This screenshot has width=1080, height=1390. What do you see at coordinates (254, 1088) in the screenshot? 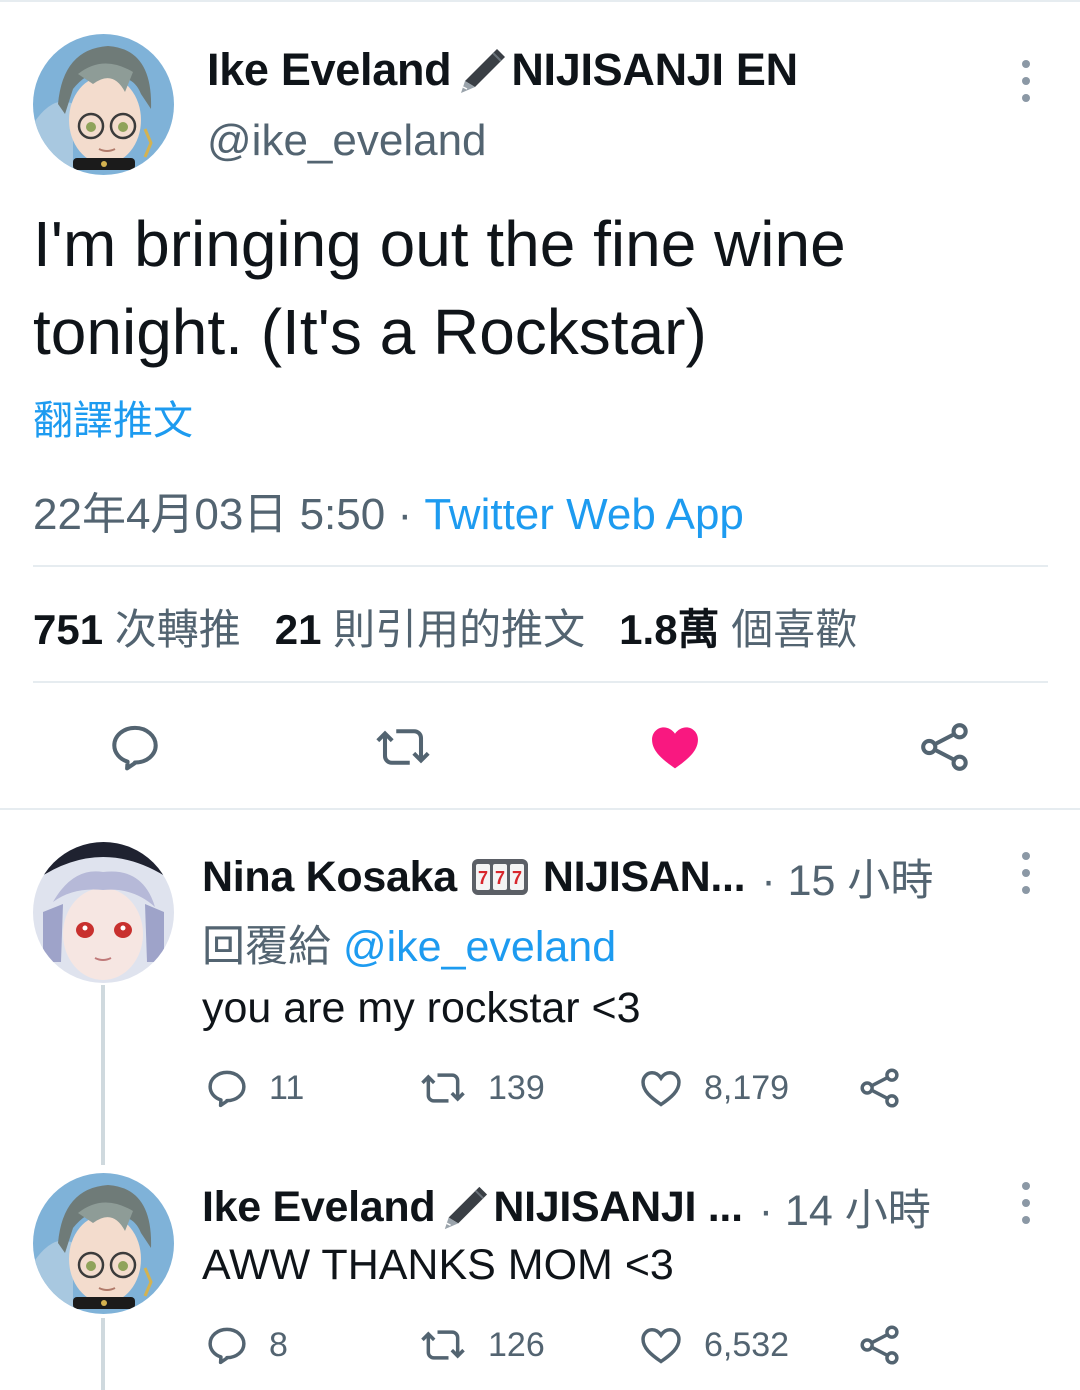
I see `reply-reply-button: 11` at bounding box center [254, 1088].